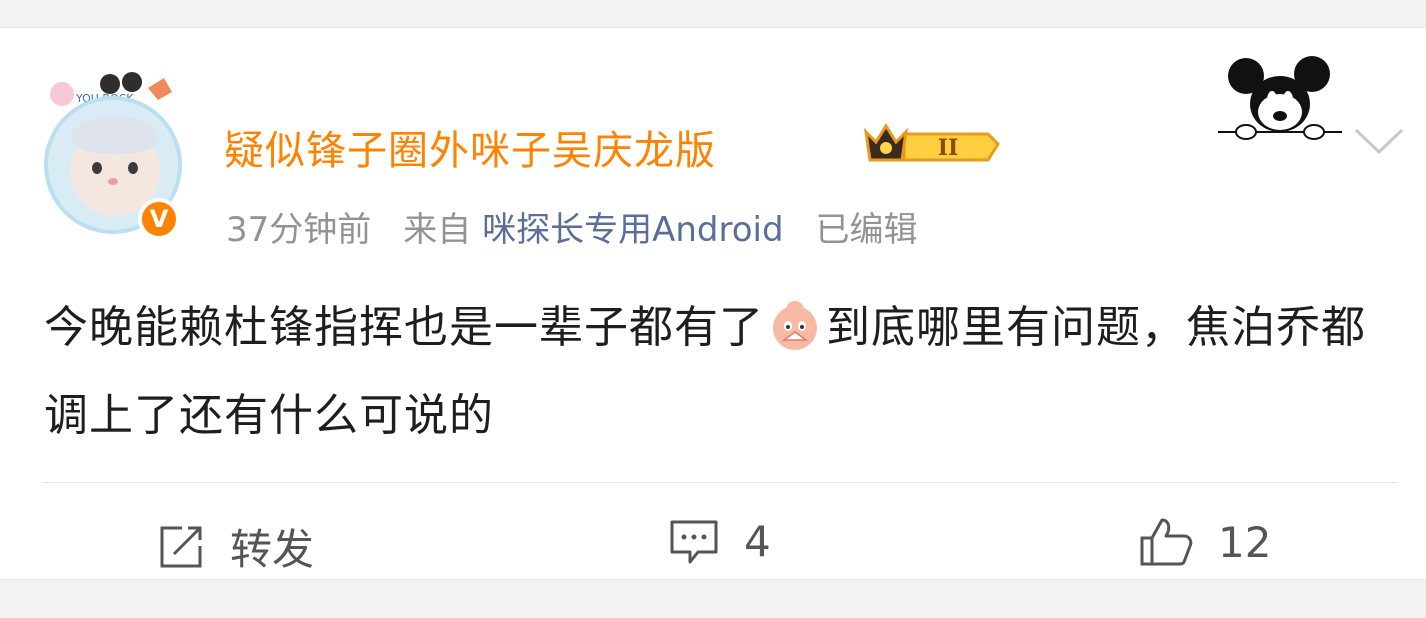  I want to click on mickey-sticker-icon, so click(1280, 98).